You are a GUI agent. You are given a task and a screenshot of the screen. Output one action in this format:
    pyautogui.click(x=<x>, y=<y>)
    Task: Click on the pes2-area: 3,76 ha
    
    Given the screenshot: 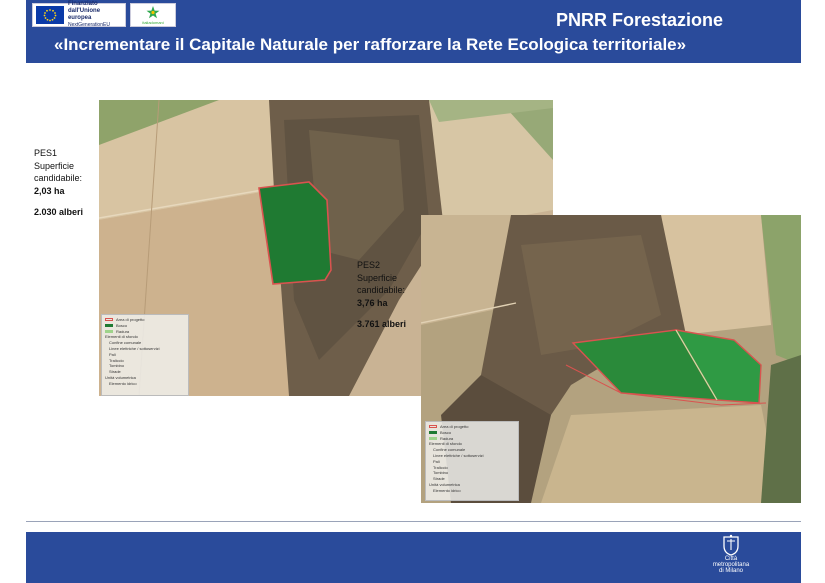 What is the action you would take?
    pyautogui.click(x=372, y=302)
    